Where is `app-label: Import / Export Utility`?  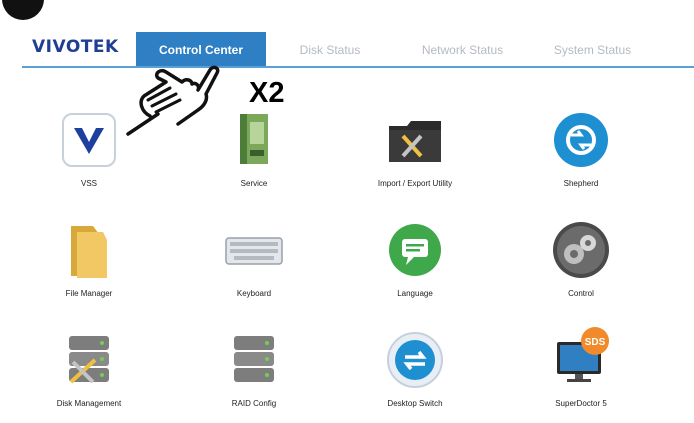 app-label: Import / Export Utility is located at coordinates (415, 183).